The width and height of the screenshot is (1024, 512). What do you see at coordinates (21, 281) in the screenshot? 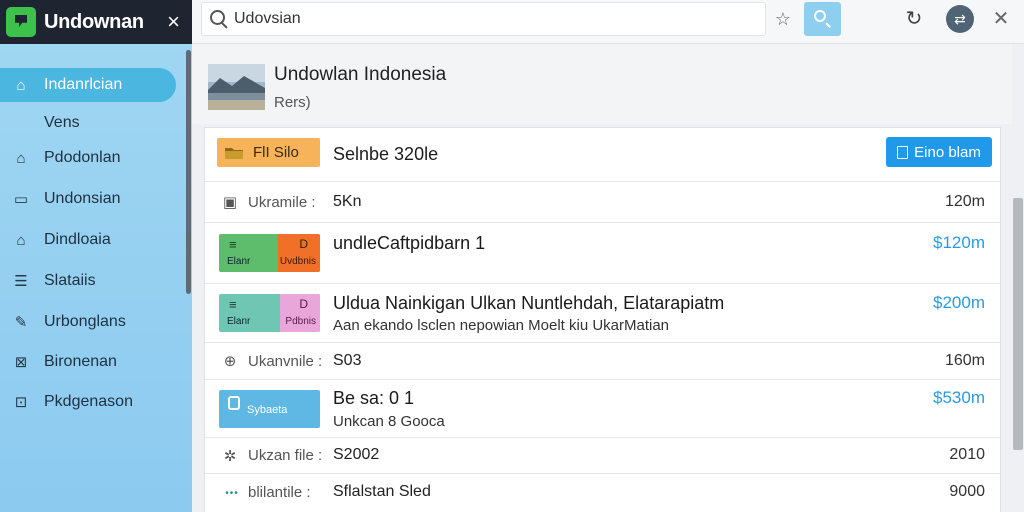
I see `list-icon: ☰` at bounding box center [21, 281].